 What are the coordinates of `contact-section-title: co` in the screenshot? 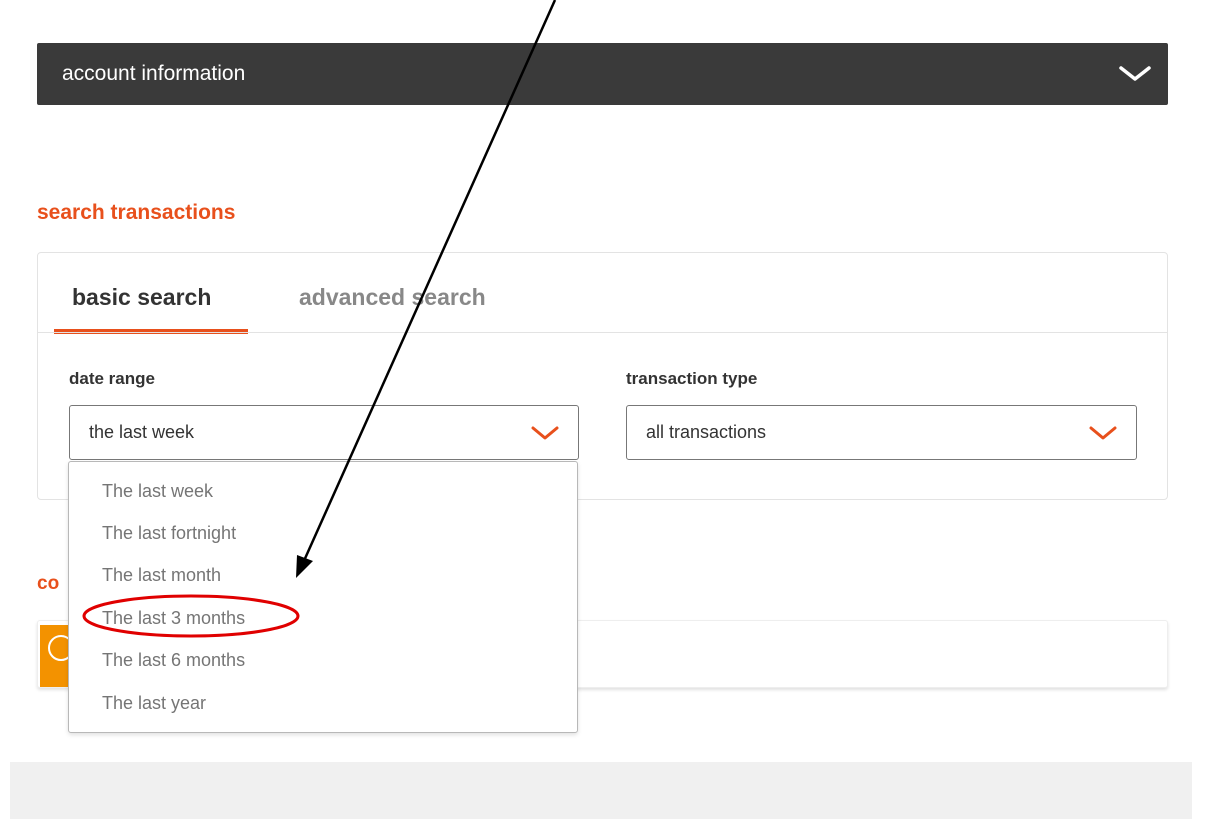 It's located at (48, 583).